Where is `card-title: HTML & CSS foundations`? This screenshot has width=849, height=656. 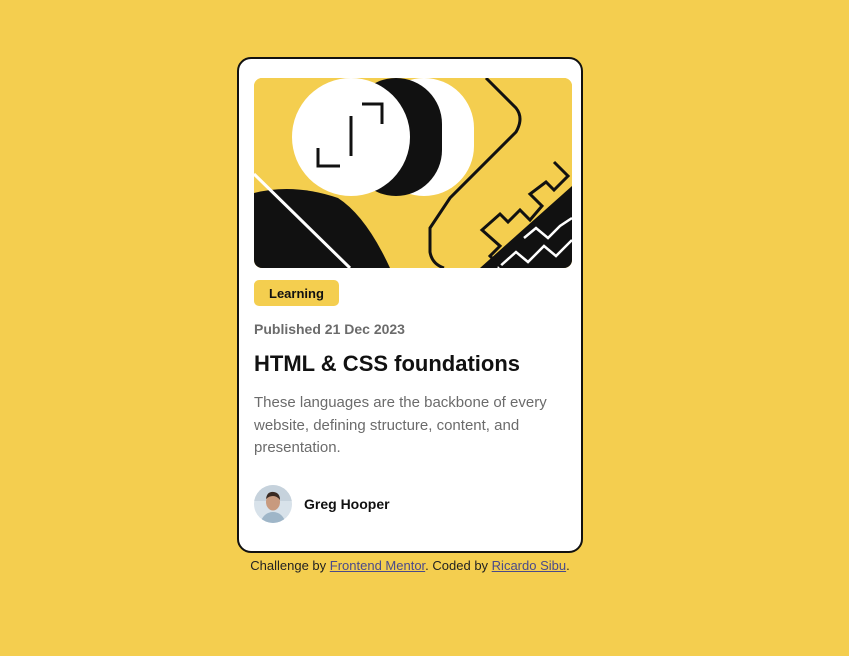
card-title: HTML & CSS foundations is located at coordinates (387, 364).